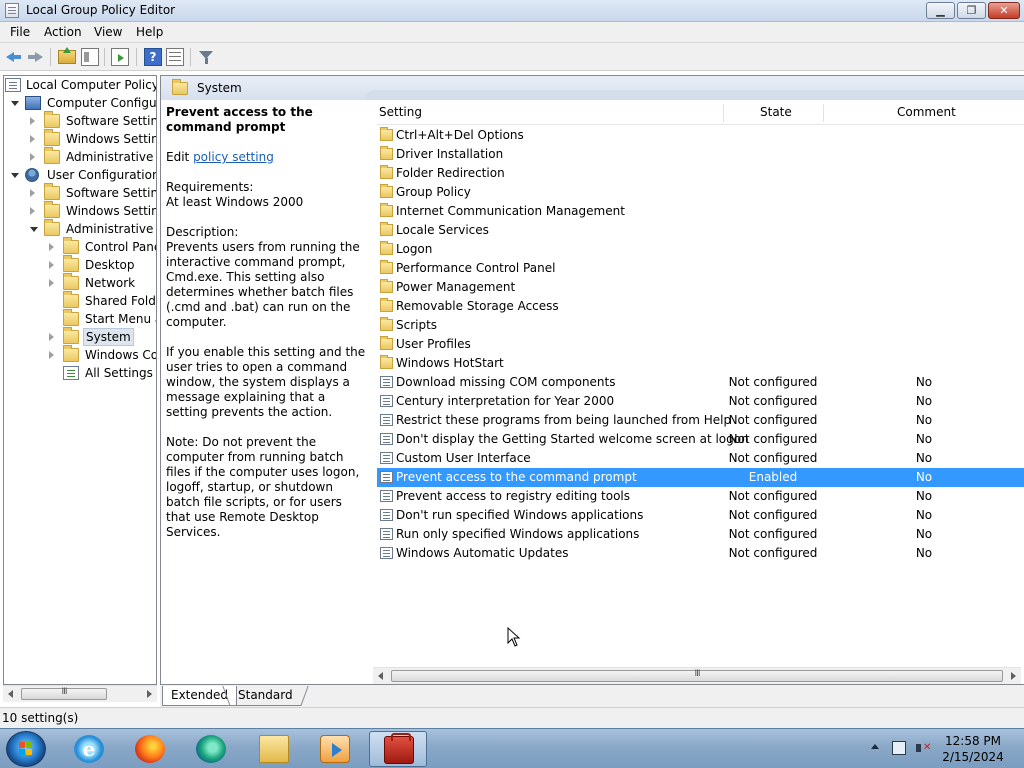 This screenshot has height=768, width=1024. I want to click on policy-setting-icon, so click(386, 401).